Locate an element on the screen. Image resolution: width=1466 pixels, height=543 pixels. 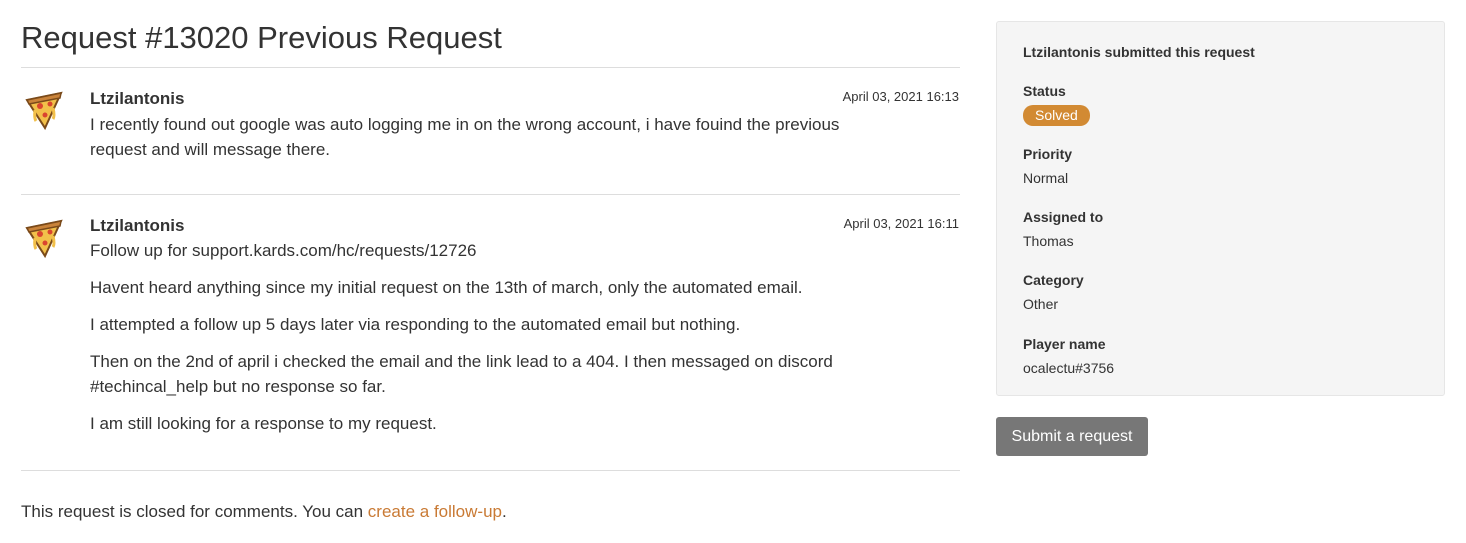
category-value: Other is located at coordinates (1041, 304).